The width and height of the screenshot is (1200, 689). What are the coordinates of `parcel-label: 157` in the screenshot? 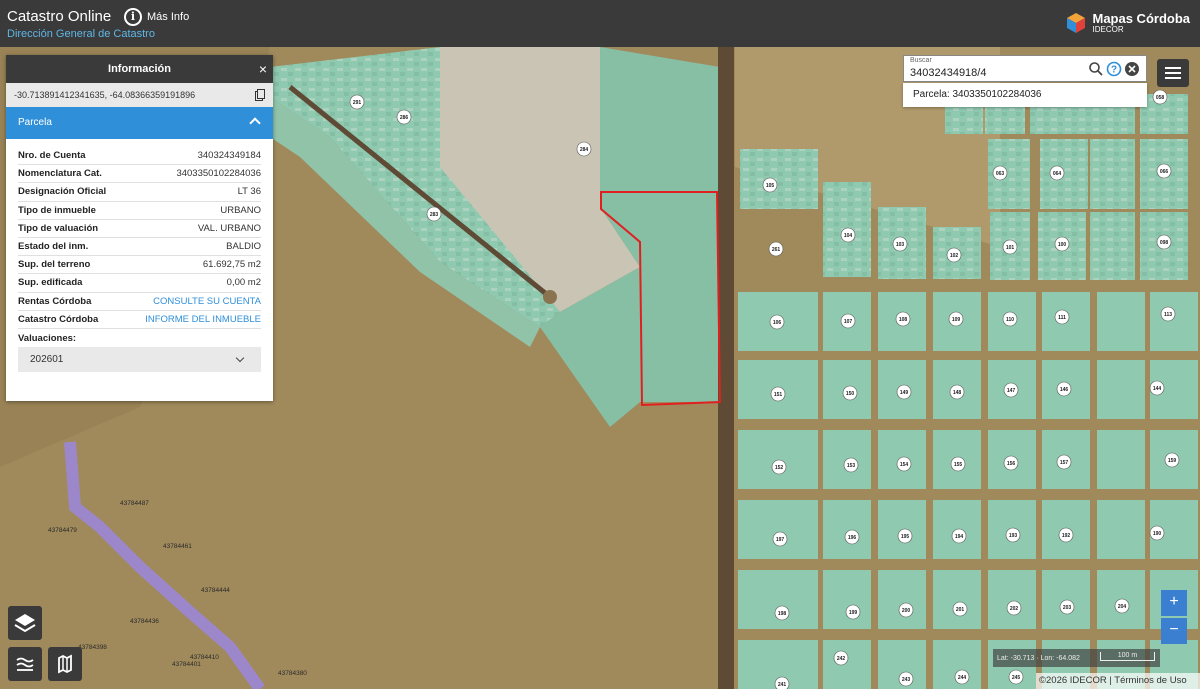 It's located at (1064, 462).